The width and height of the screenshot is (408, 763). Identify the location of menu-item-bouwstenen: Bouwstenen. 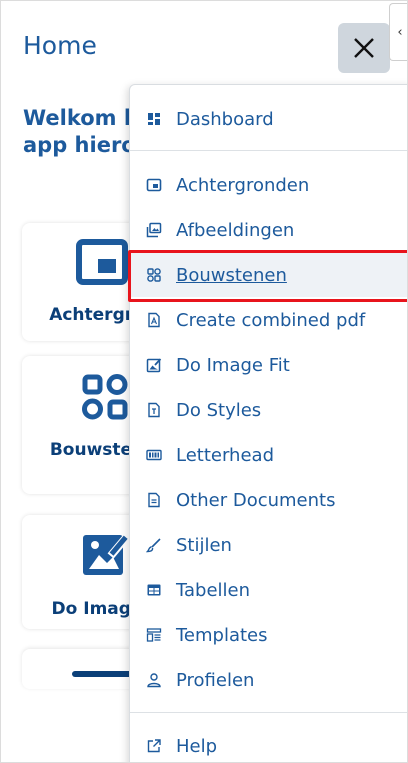
(268, 275).